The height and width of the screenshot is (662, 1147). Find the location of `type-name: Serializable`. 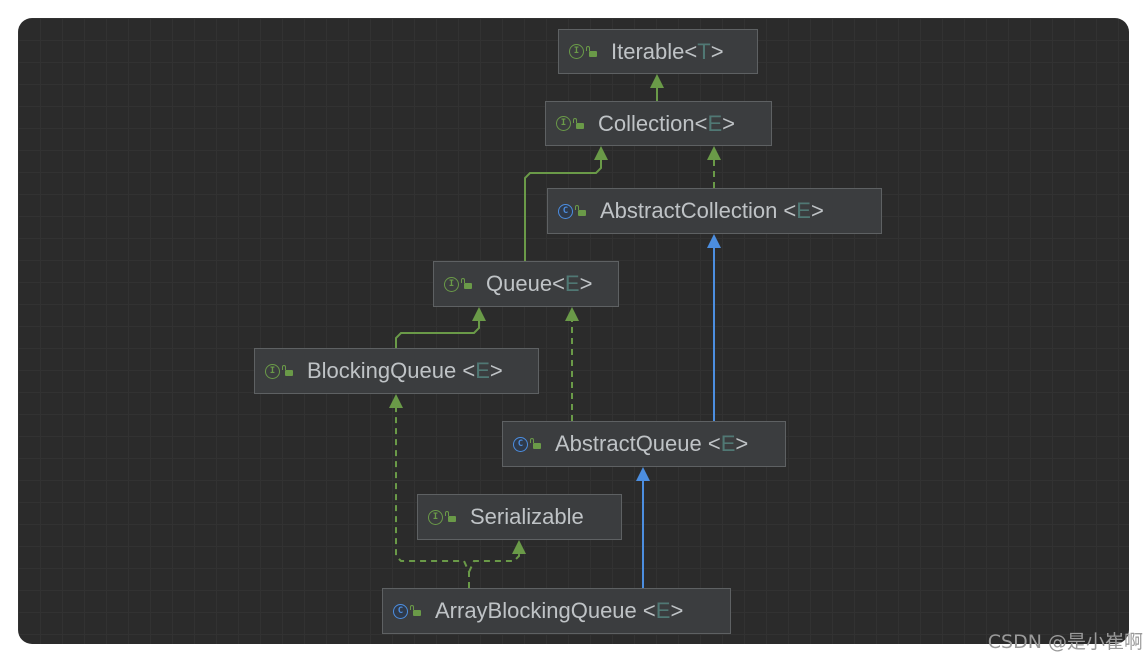

type-name: Serializable is located at coordinates (527, 516).